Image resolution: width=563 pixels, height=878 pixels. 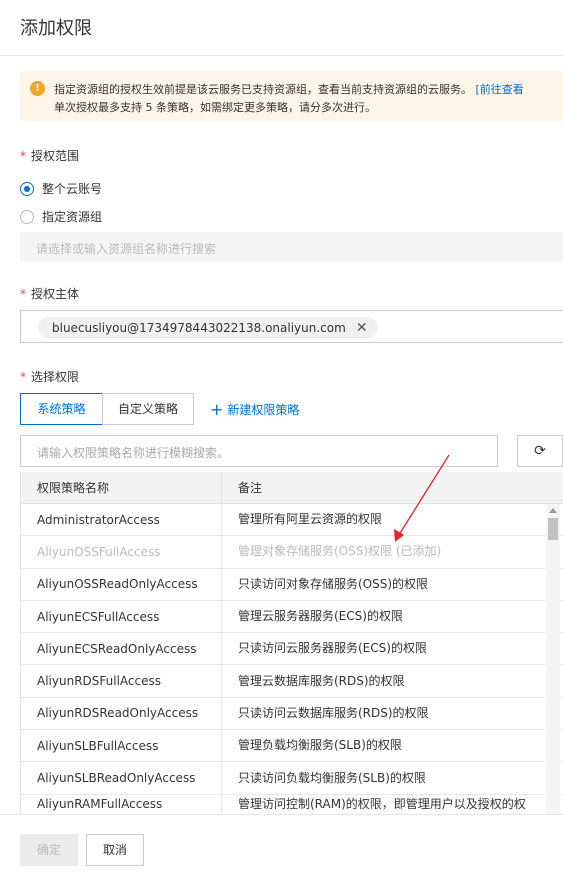 What do you see at coordinates (217, 409) in the screenshot?
I see `plus-icon: +` at bounding box center [217, 409].